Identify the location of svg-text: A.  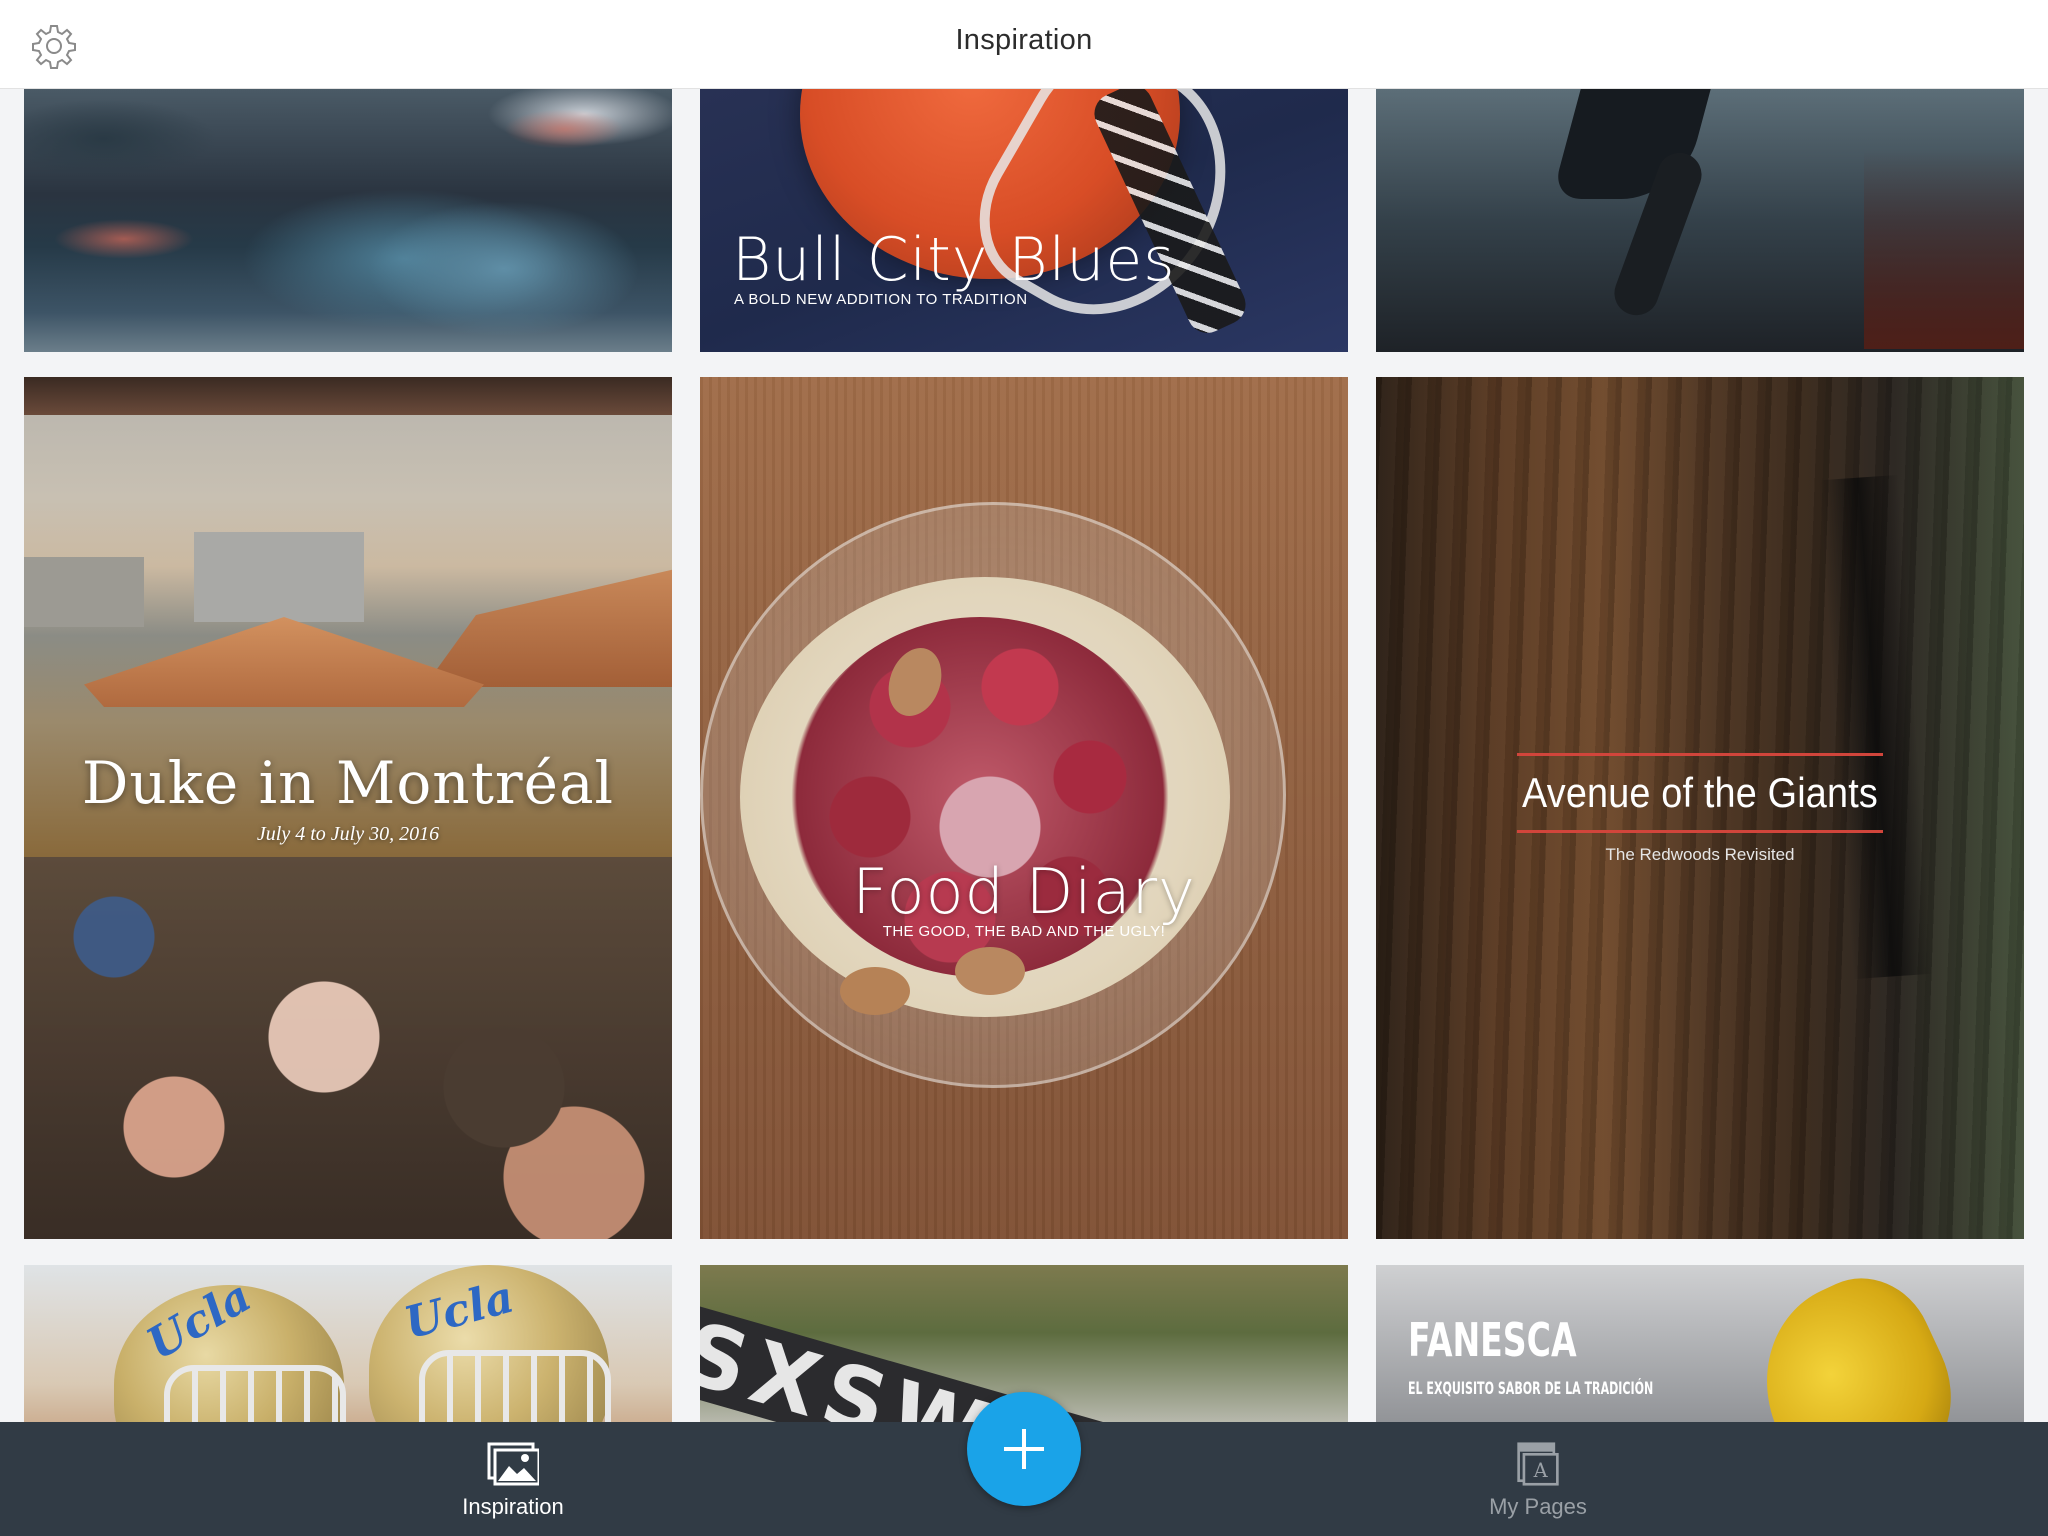
(1541, 1470).